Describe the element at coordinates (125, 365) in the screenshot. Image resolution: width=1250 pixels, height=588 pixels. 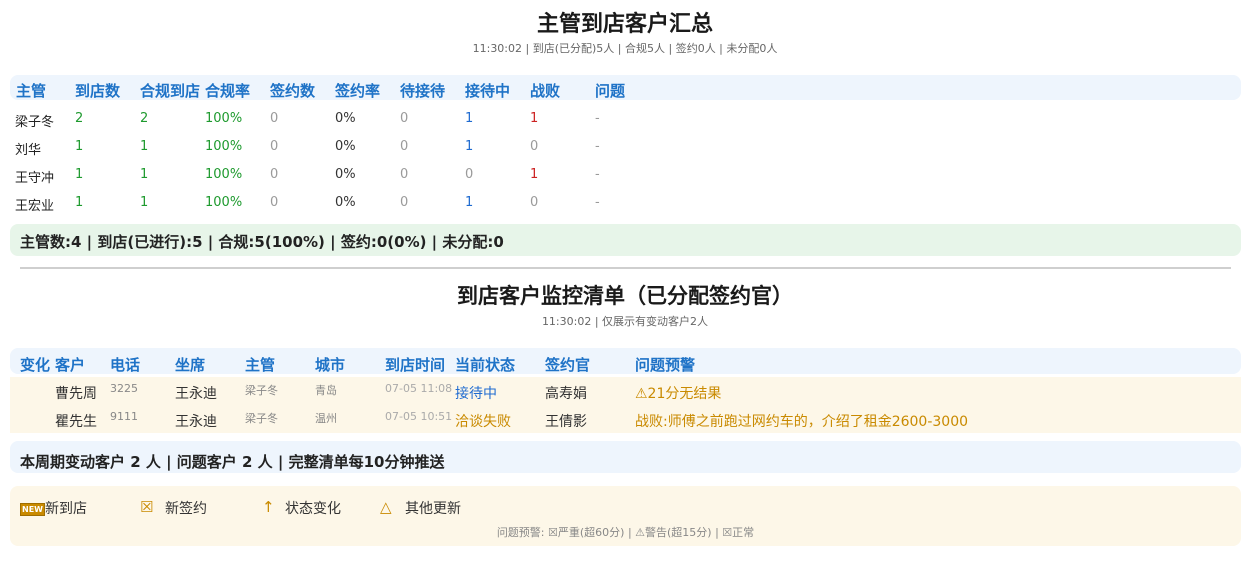
I see `col-header-phone: 电话` at that location.